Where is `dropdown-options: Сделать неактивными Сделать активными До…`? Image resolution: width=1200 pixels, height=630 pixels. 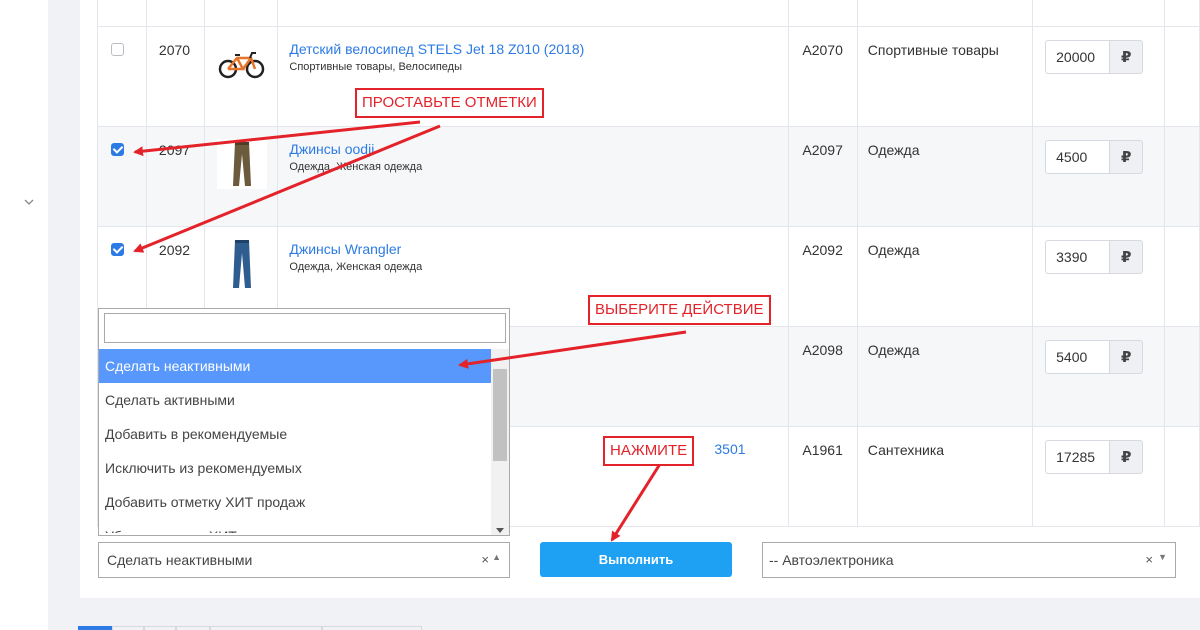
dropdown-options: Сделать неактивными Сделать активными До… is located at coordinates (295, 441).